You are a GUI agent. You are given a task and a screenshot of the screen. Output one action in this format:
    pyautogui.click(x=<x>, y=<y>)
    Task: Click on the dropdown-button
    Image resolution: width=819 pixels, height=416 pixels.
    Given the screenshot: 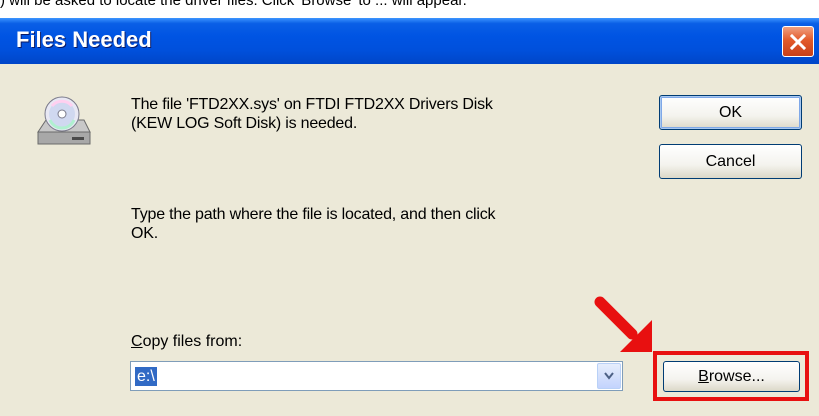 What is the action you would take?
    pyautogui.click(x=609, y=376)
    